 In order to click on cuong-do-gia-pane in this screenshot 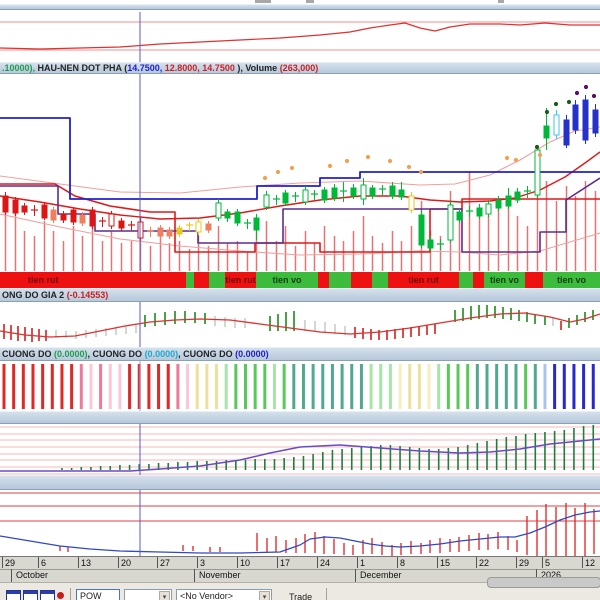, I will do `click(300, 324)`.